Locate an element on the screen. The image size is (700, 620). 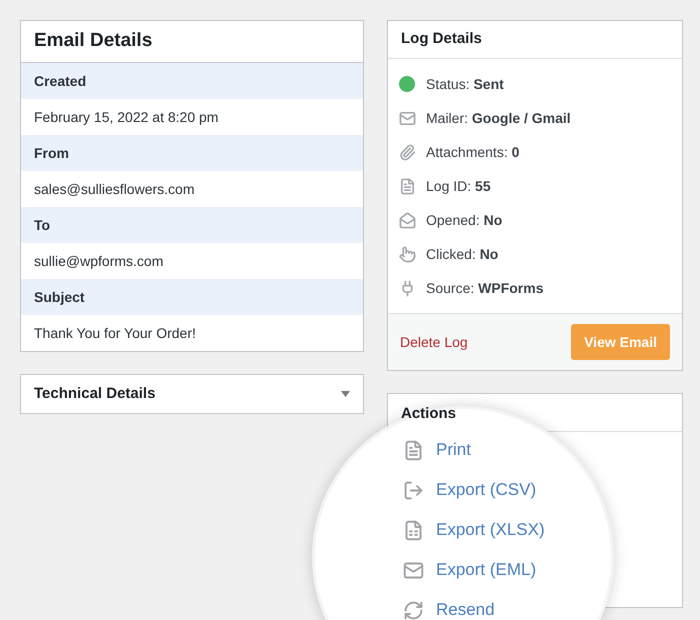
panel-title: Log Details is located at coordinates (441, 39).